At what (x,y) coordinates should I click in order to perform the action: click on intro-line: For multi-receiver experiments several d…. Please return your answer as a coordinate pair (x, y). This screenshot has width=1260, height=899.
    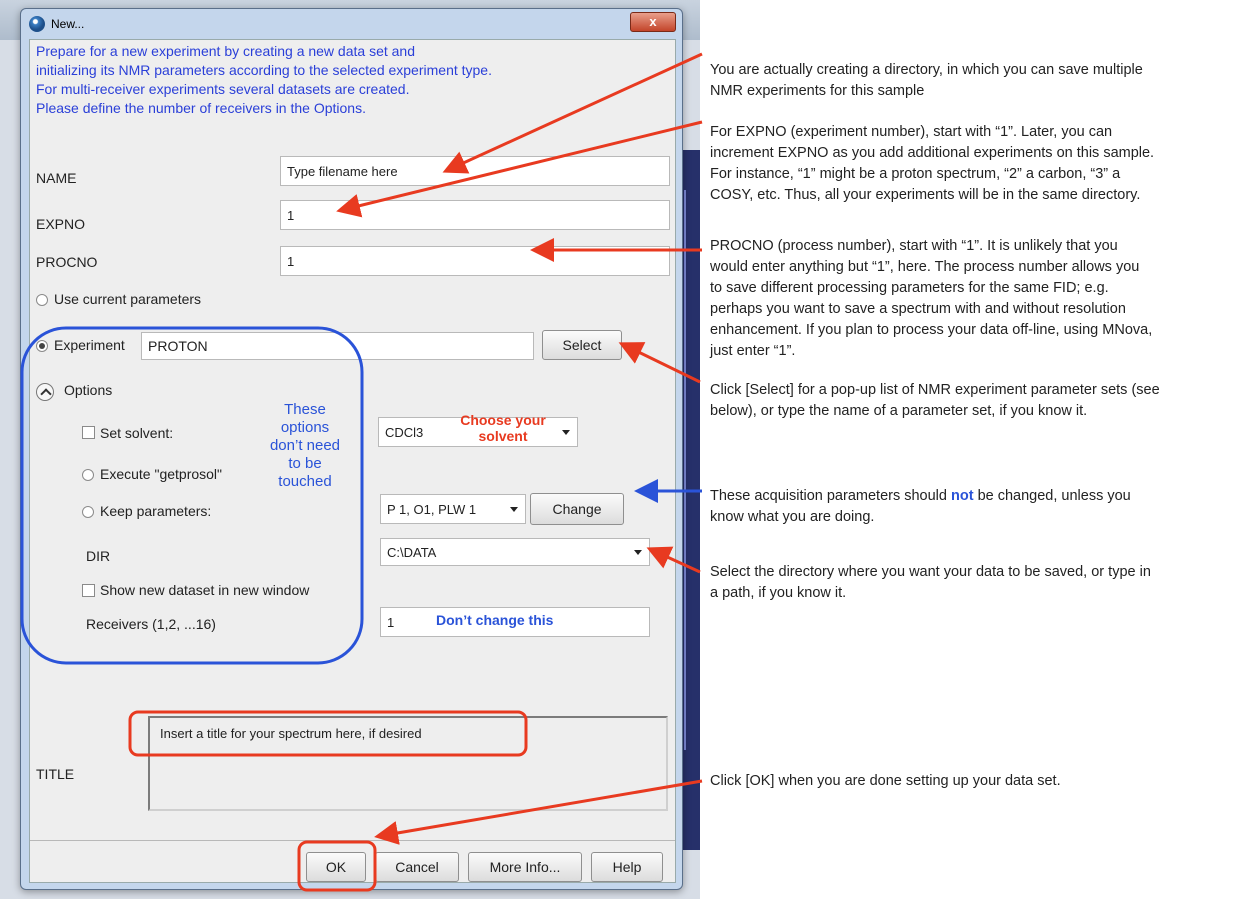
    Looking at the image, I should click on (223, 89).